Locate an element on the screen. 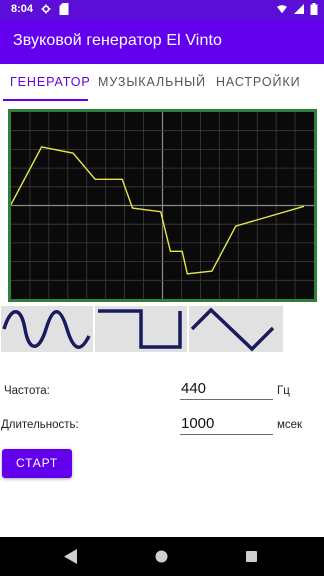 Image resolution: width=324 pixels, height=576 pixels. square-wave-button is located at coordinates (141, 329).